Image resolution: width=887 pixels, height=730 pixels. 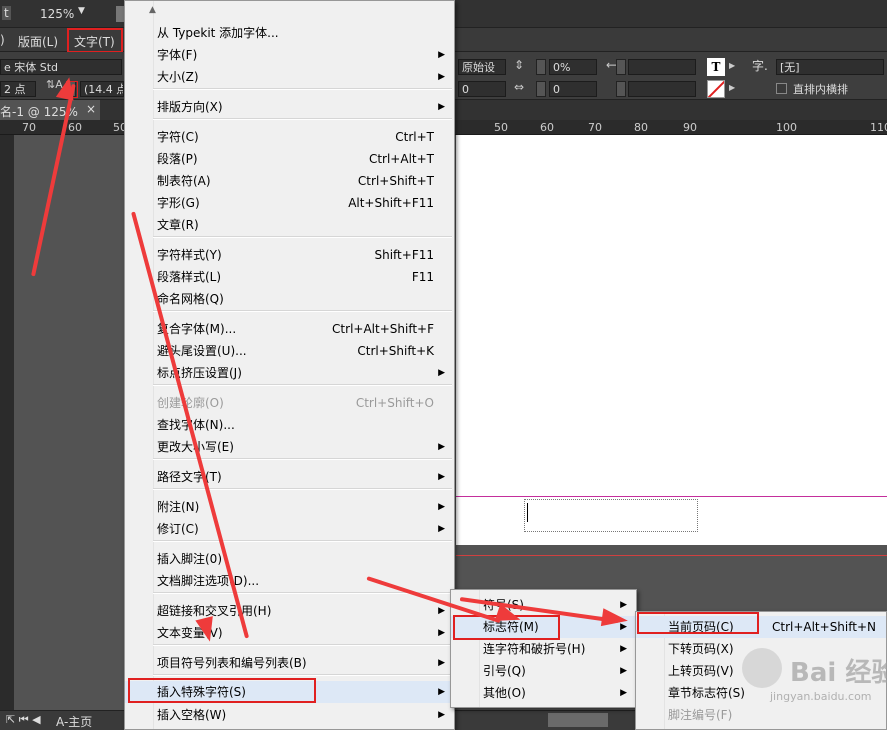 I want to click on skew-field, so click(x=662, y=67).